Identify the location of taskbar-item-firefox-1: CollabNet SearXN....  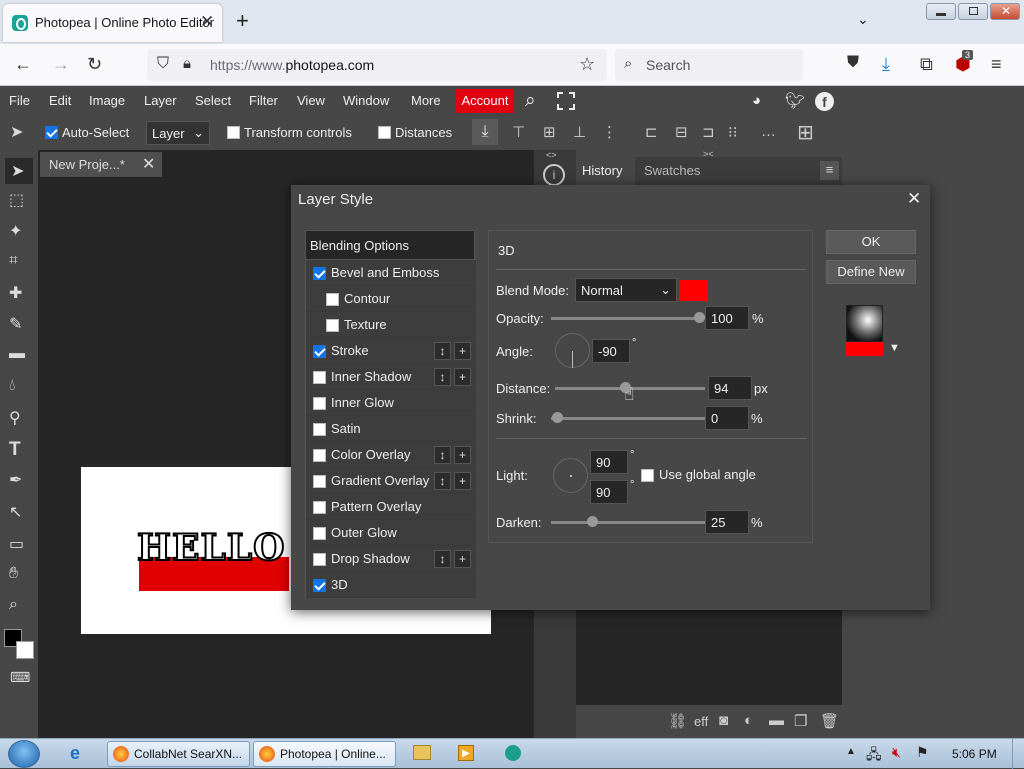
(178, 754).